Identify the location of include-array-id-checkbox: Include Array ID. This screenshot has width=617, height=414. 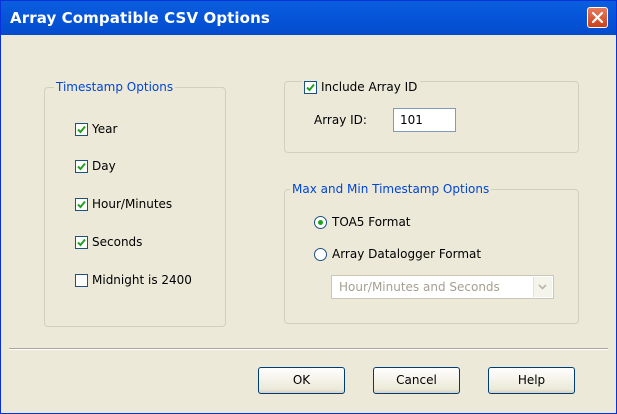
(361, 87).